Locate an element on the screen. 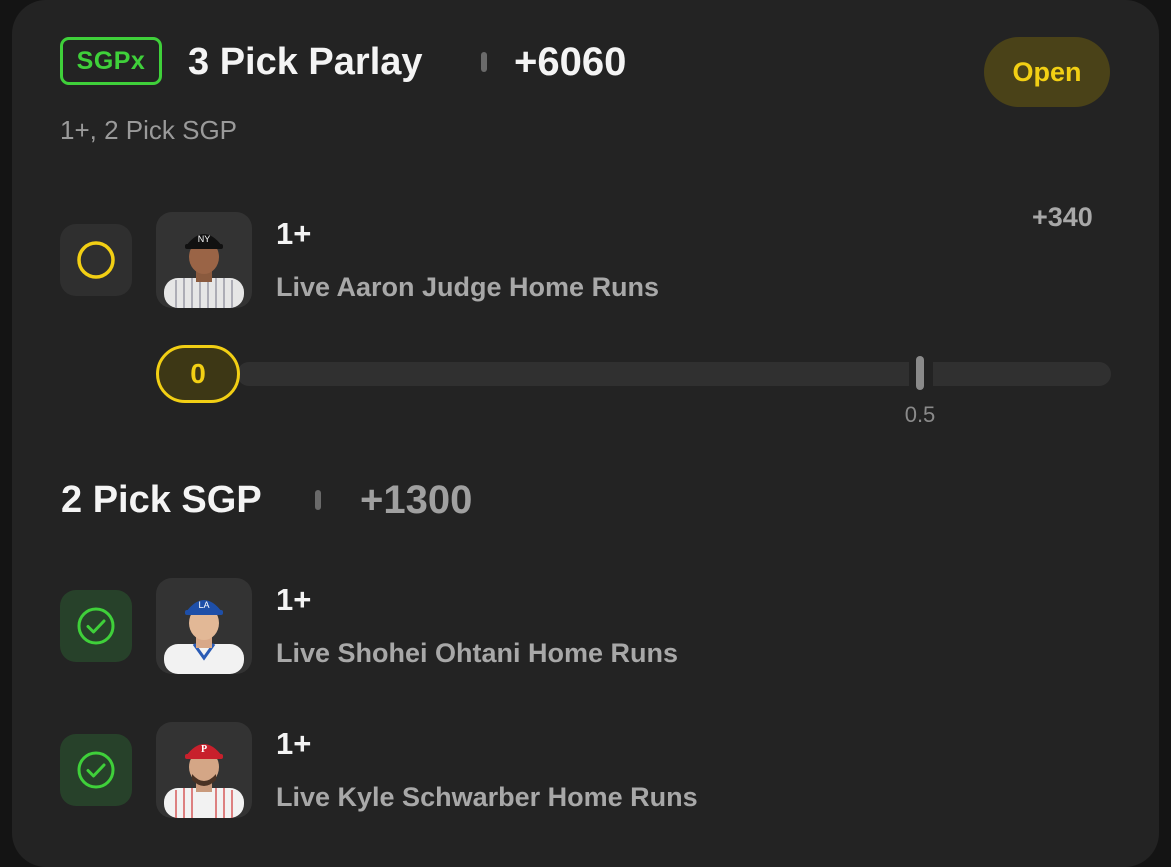 This screenshot has width=1171, height=867. player-avatar-judge: NY is located at coordinates (204, 260).